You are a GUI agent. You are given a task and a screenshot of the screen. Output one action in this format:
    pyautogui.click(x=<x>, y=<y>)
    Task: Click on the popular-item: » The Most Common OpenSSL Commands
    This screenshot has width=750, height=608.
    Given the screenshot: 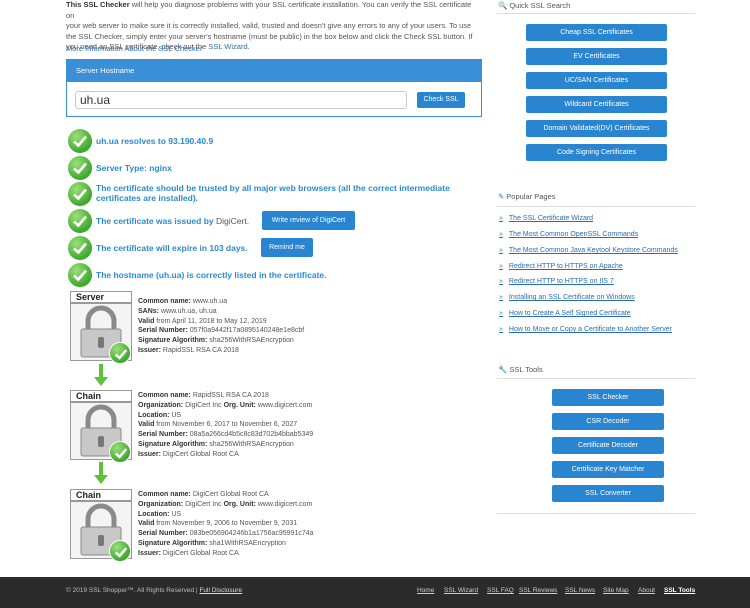 What is the action you would take?
    pyautogui.click(x=568, y=234)
    